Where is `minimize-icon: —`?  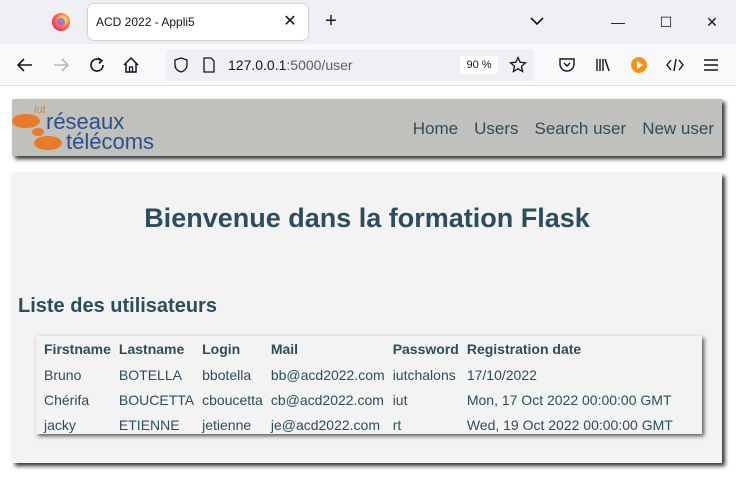
minimize-icon: — is located at coordinates (618, 22).